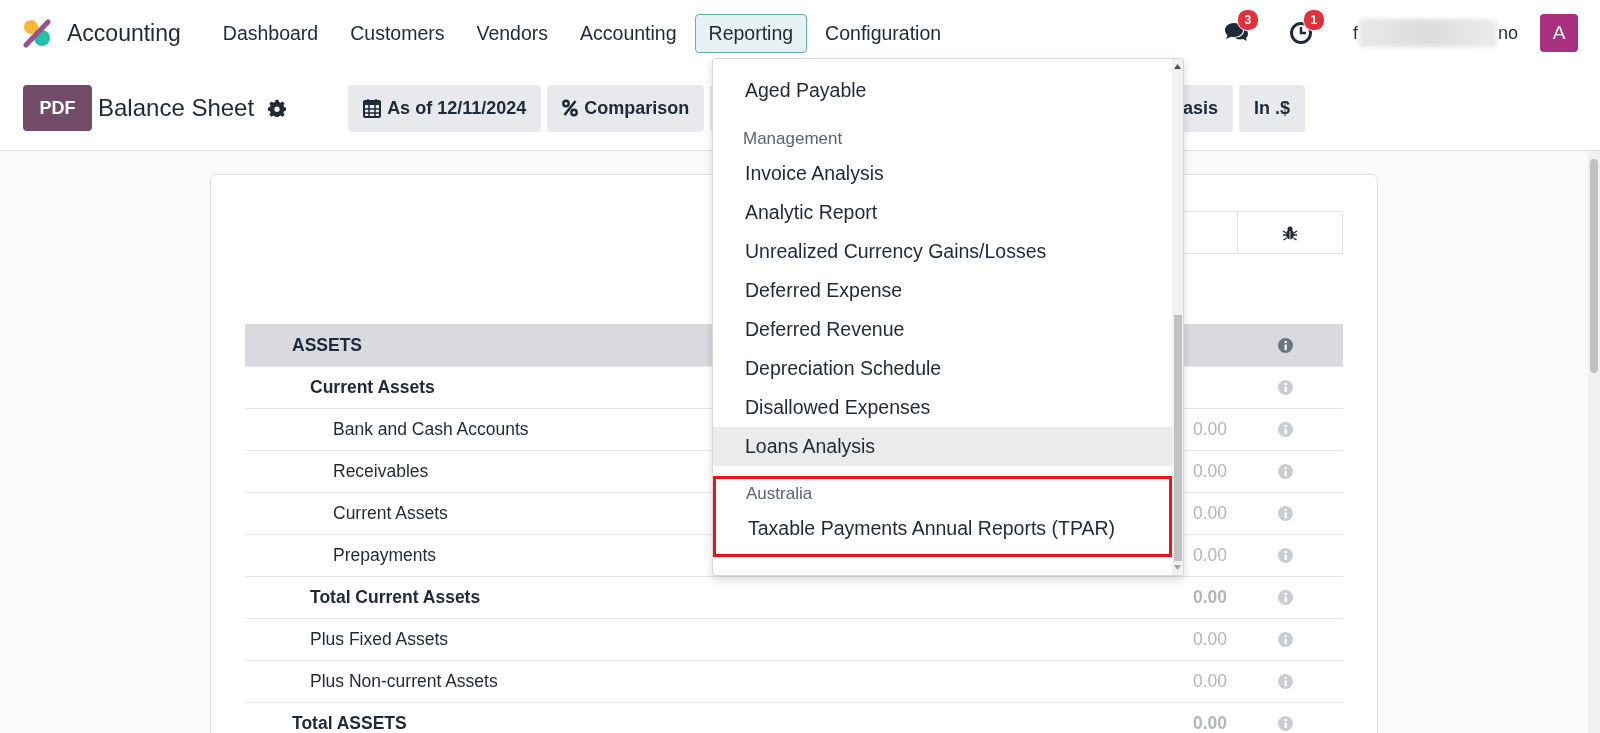 This screenshot has height=733, width=1600. Describe the element at coordinates (942, 90) in the screenshot. I see `menu-item: Aged Payable` at that location.